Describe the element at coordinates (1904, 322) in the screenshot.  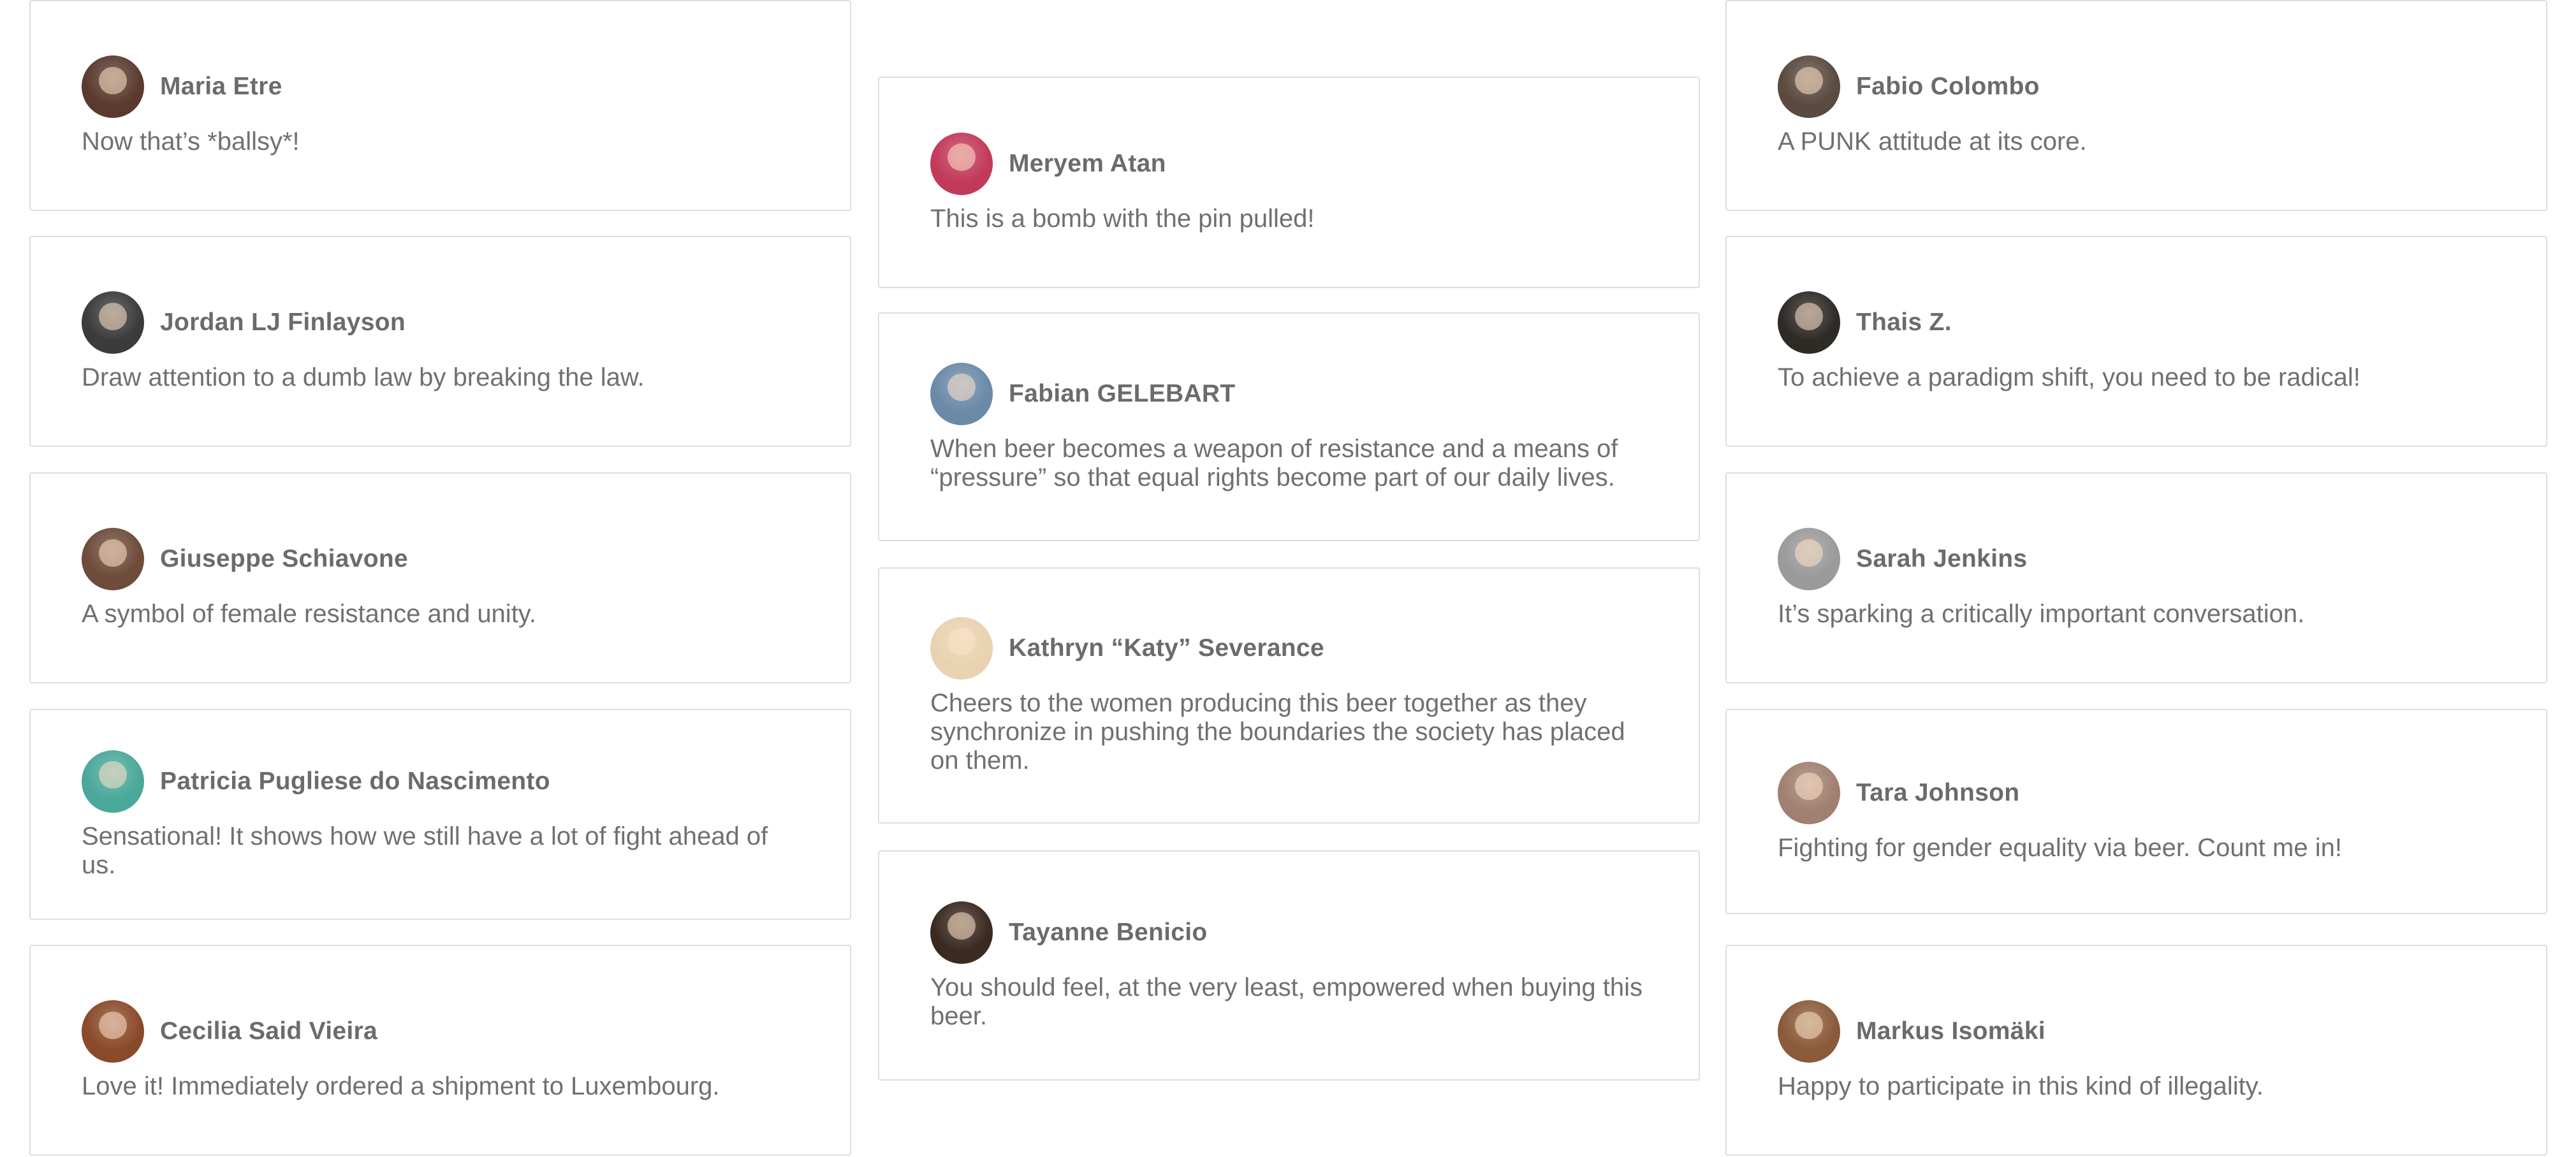
I see `author-name: Thais Z.` at that location.